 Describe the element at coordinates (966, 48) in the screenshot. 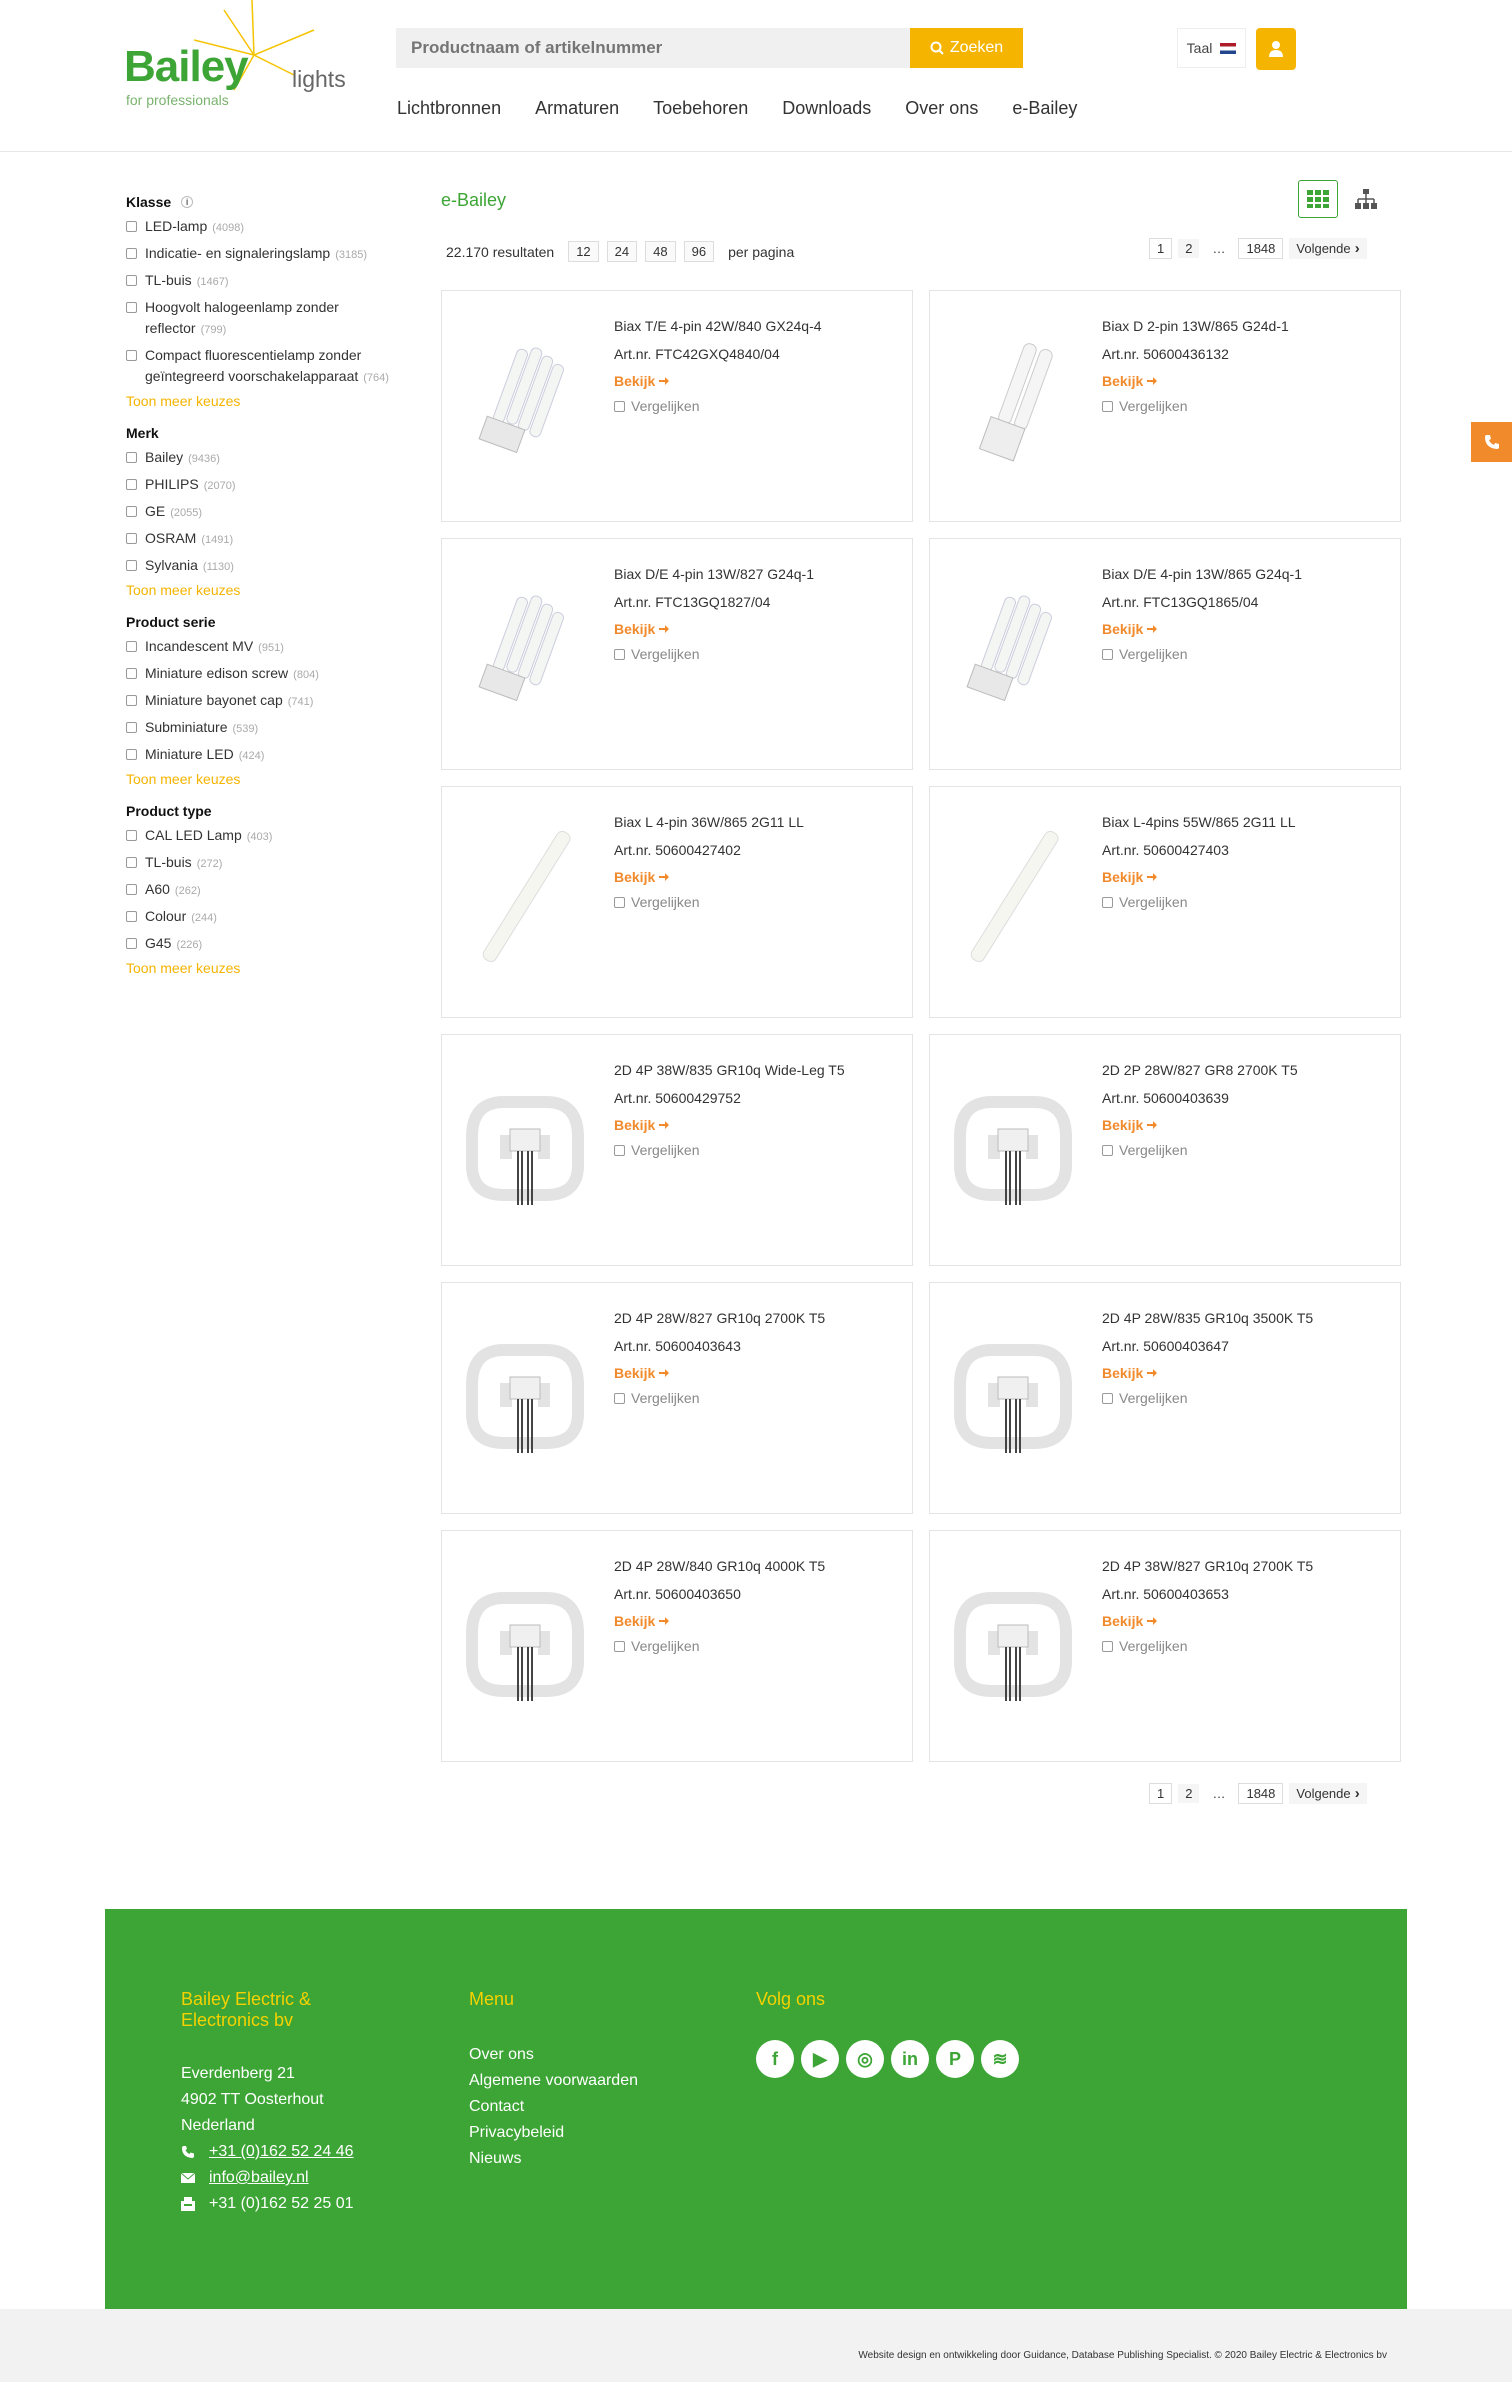

I see `search-button: Zoeken` at that location.